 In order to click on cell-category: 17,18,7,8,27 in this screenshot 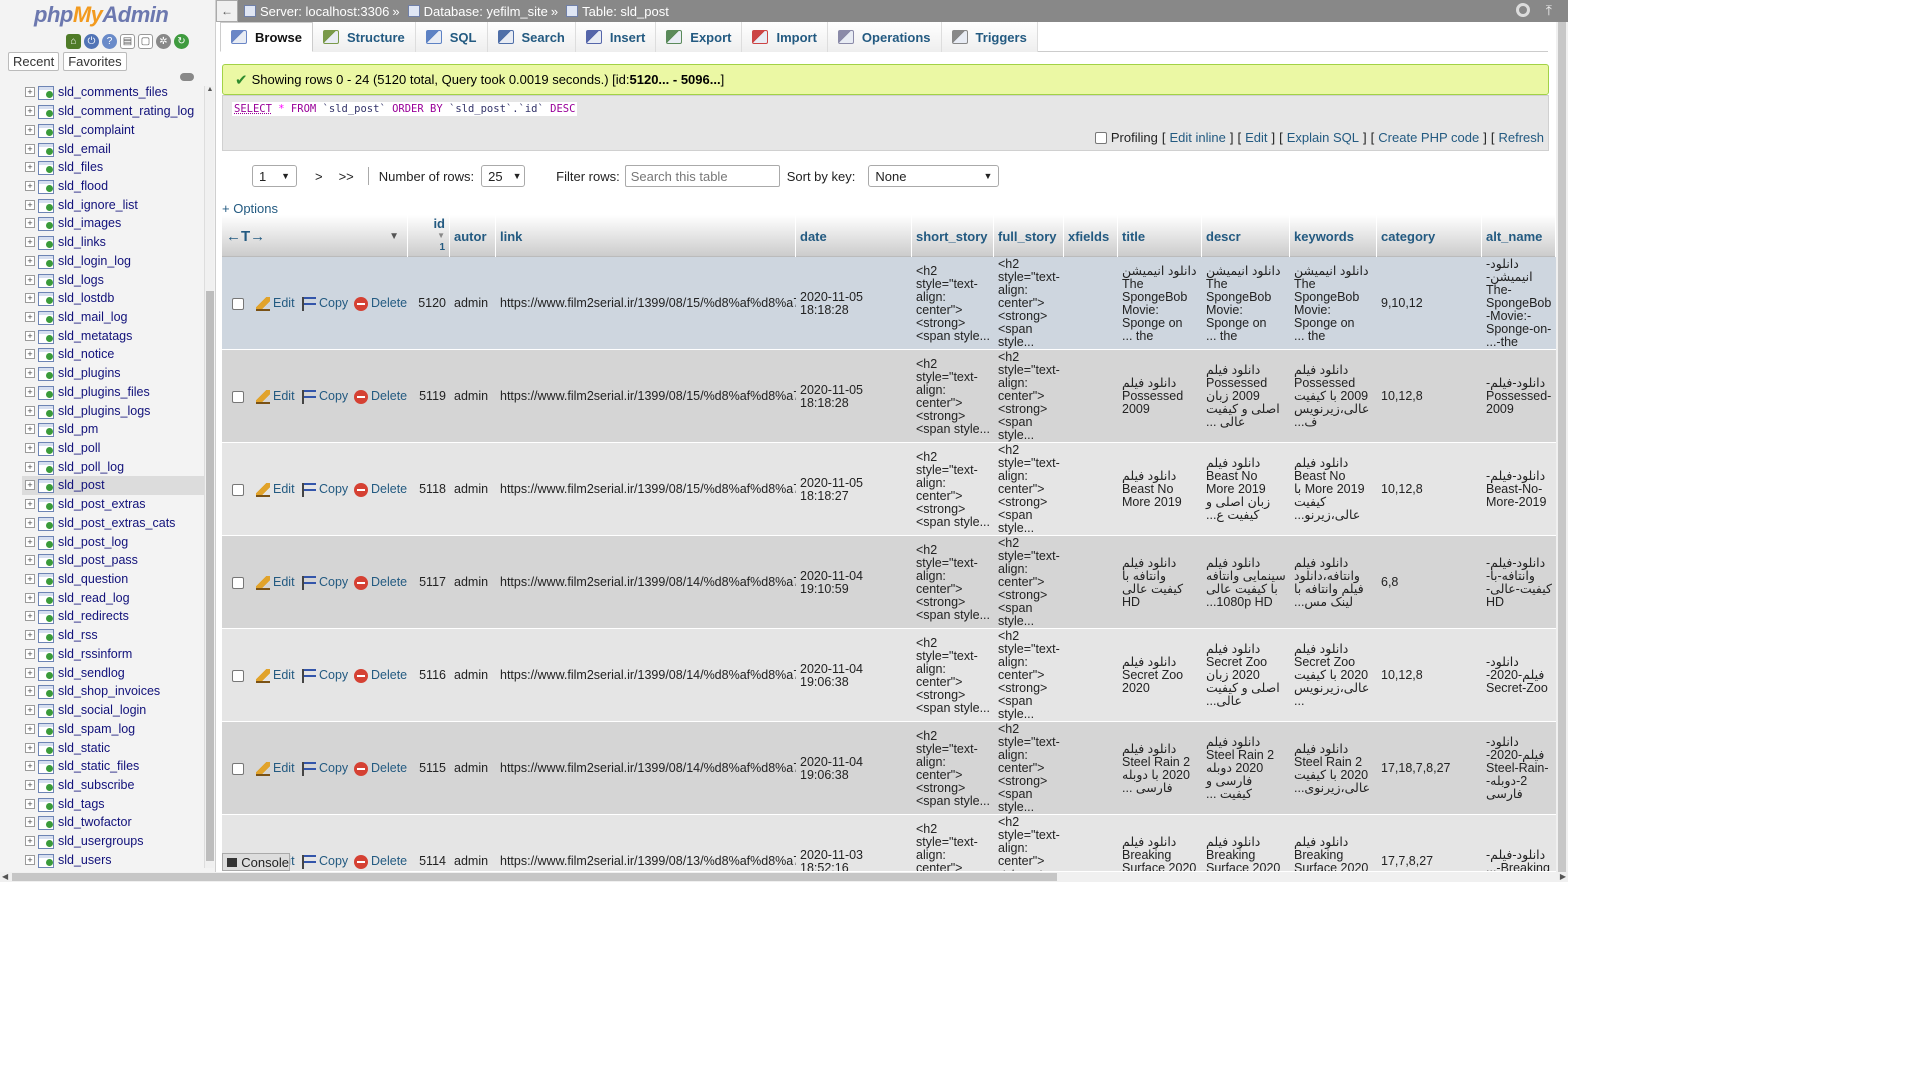, I will do `click(1429, 768)`.